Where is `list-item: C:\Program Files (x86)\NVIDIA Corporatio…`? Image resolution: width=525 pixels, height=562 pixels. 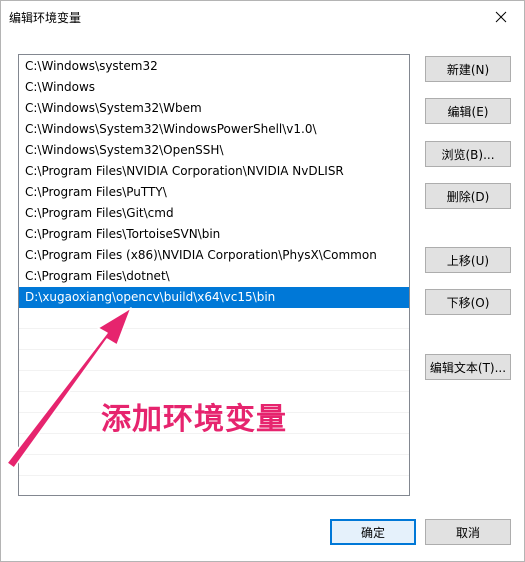
list-item: C:\Program Files (x86)\NVIDIA Corporatio… is located at coordinates (214, 255).